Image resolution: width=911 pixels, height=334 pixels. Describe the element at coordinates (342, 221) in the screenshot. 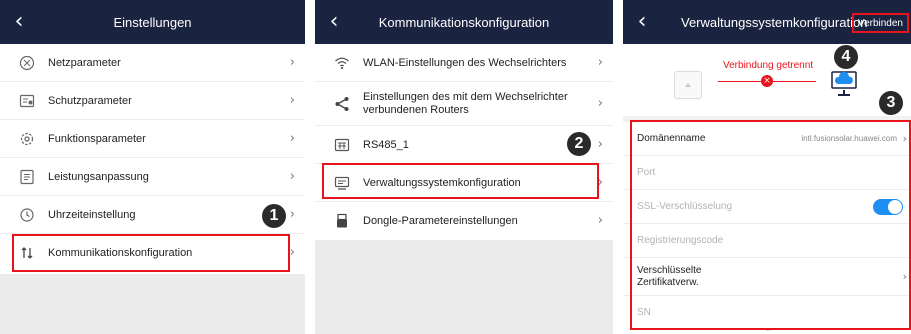

I see `dongle-icon` at that location.